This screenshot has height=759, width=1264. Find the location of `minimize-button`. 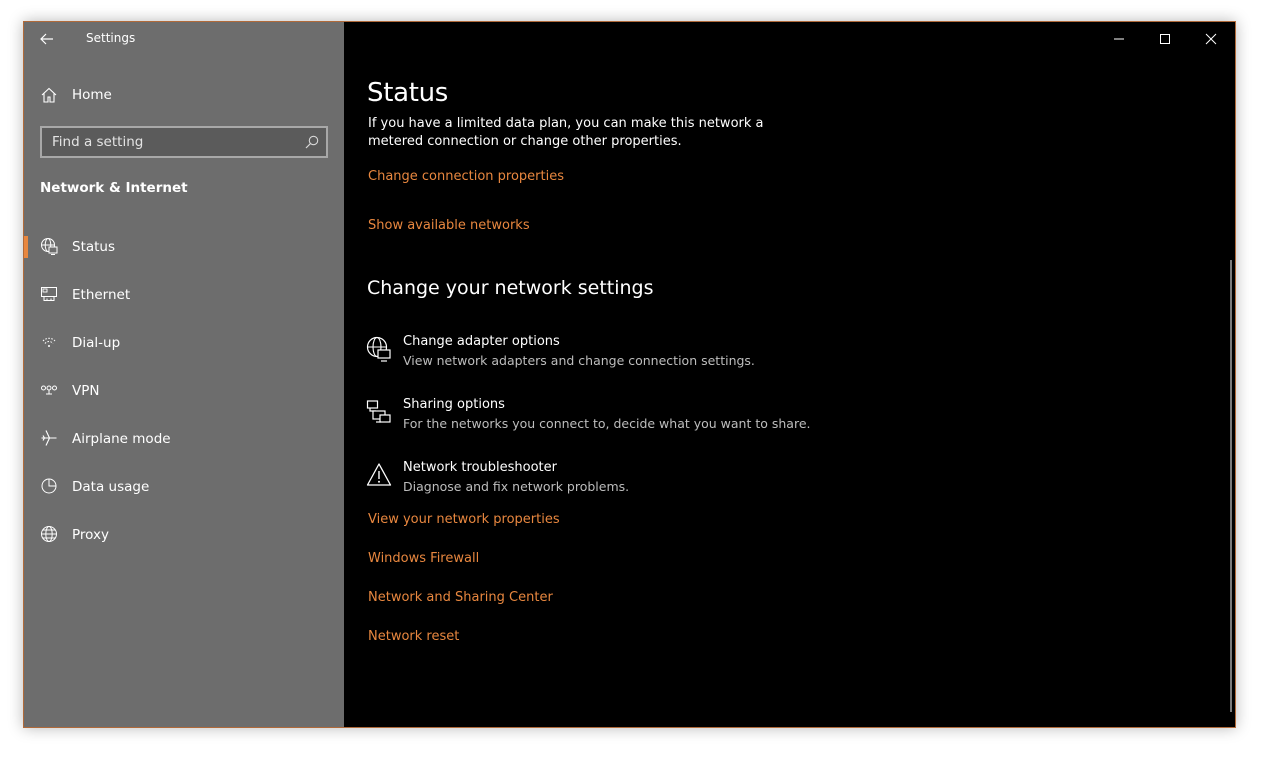

minimize-button is located at coordinates (1119, 39).